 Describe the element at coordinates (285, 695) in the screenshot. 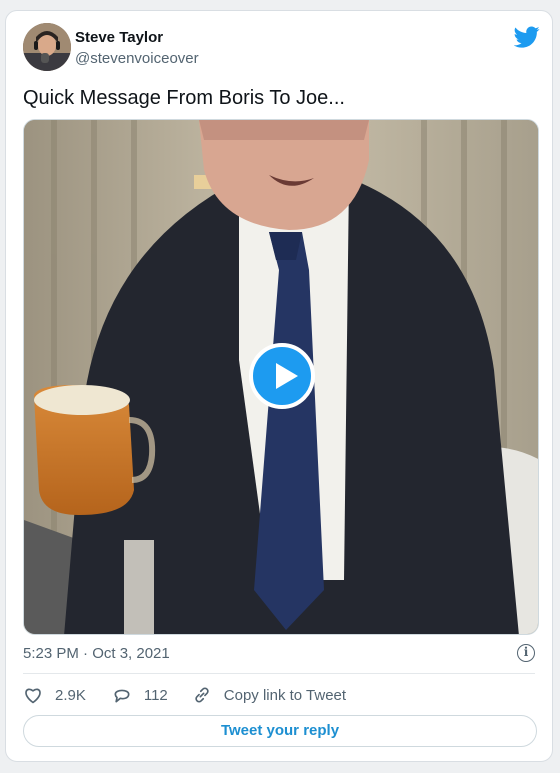

I see `copy-link-label: Copy link to Tweet` at that location.